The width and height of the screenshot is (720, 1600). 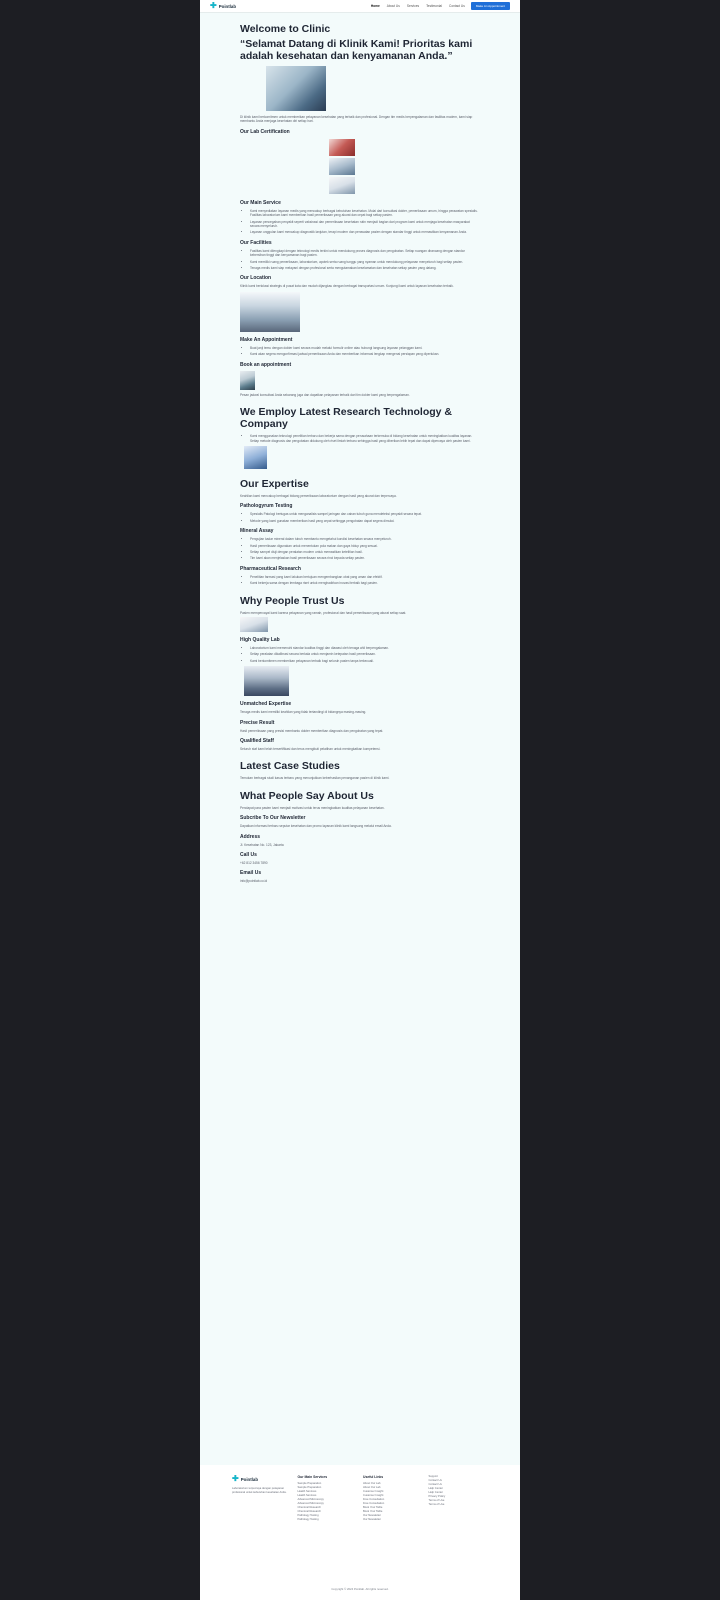 What do you see at coordinates (290, 766) in the screenshot?
I see `case-studies-title: Latest Case Studies` at bounding box center [290, 766].